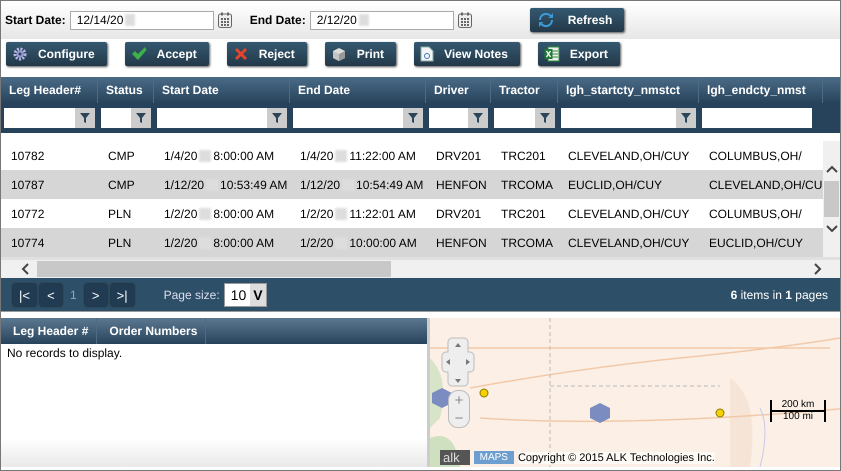  What do you see at coordinates (50, 331) in the screenshot?
I see `column-header: Leg Header #` at bounding box center [50, 331].